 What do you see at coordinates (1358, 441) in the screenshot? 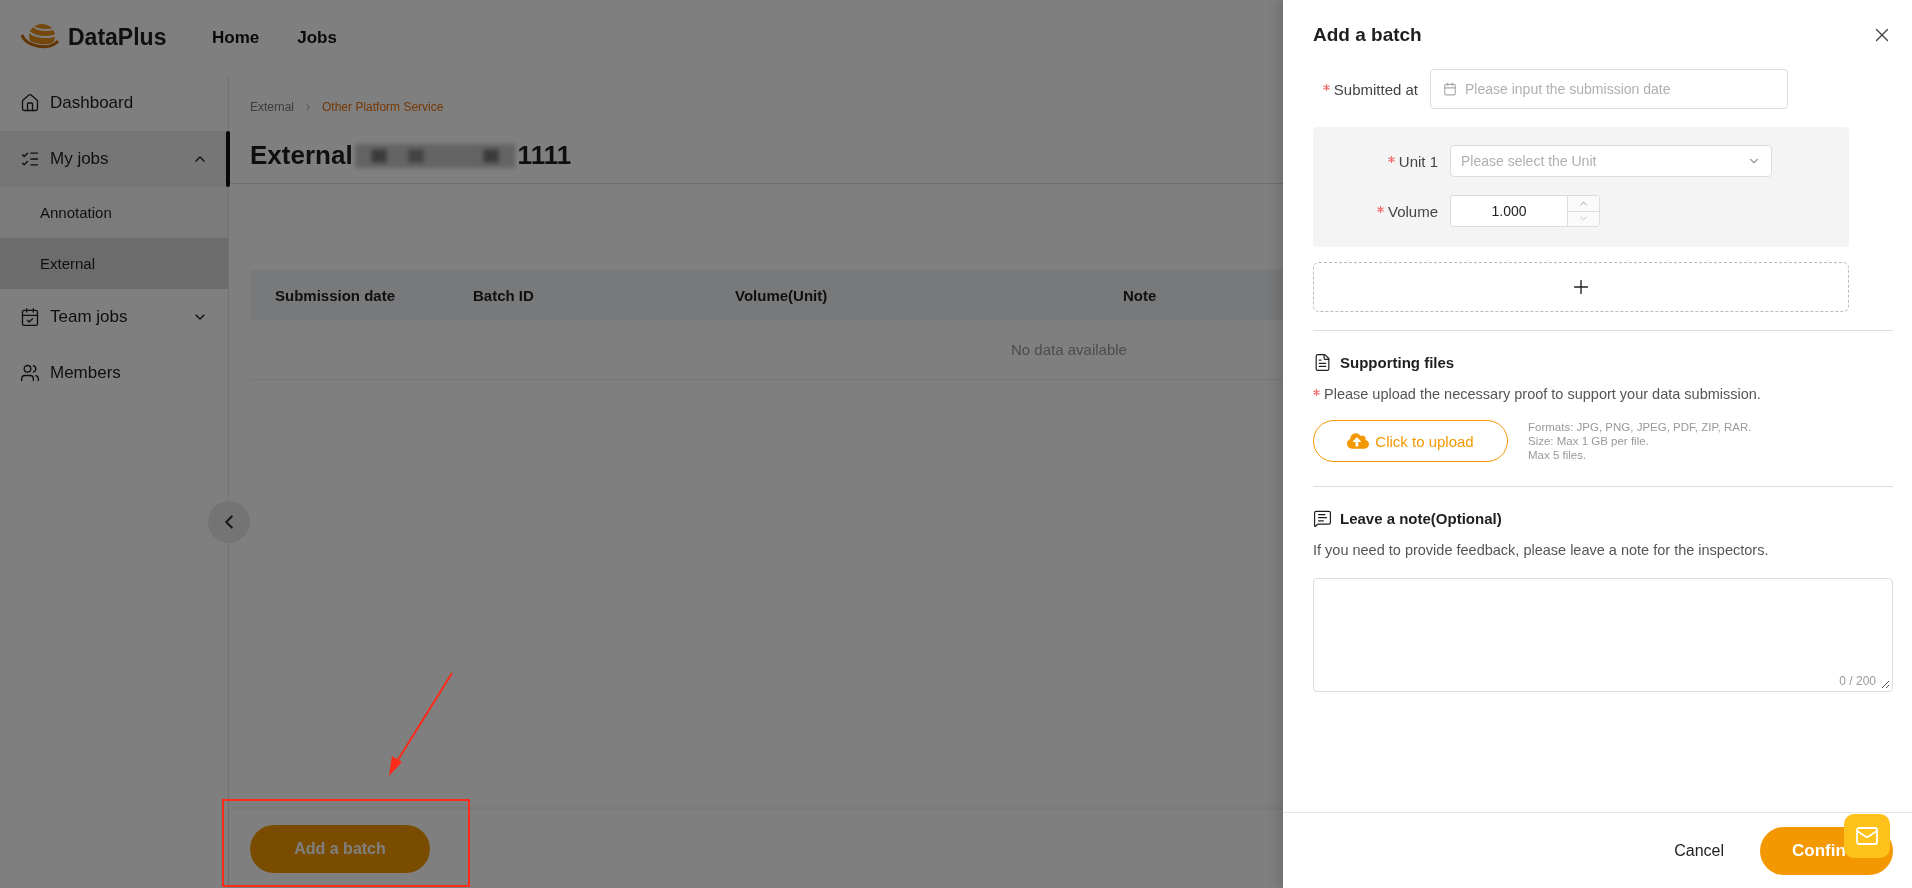
I see `cloud-upload-icon` at bounding box center [1358, 441].